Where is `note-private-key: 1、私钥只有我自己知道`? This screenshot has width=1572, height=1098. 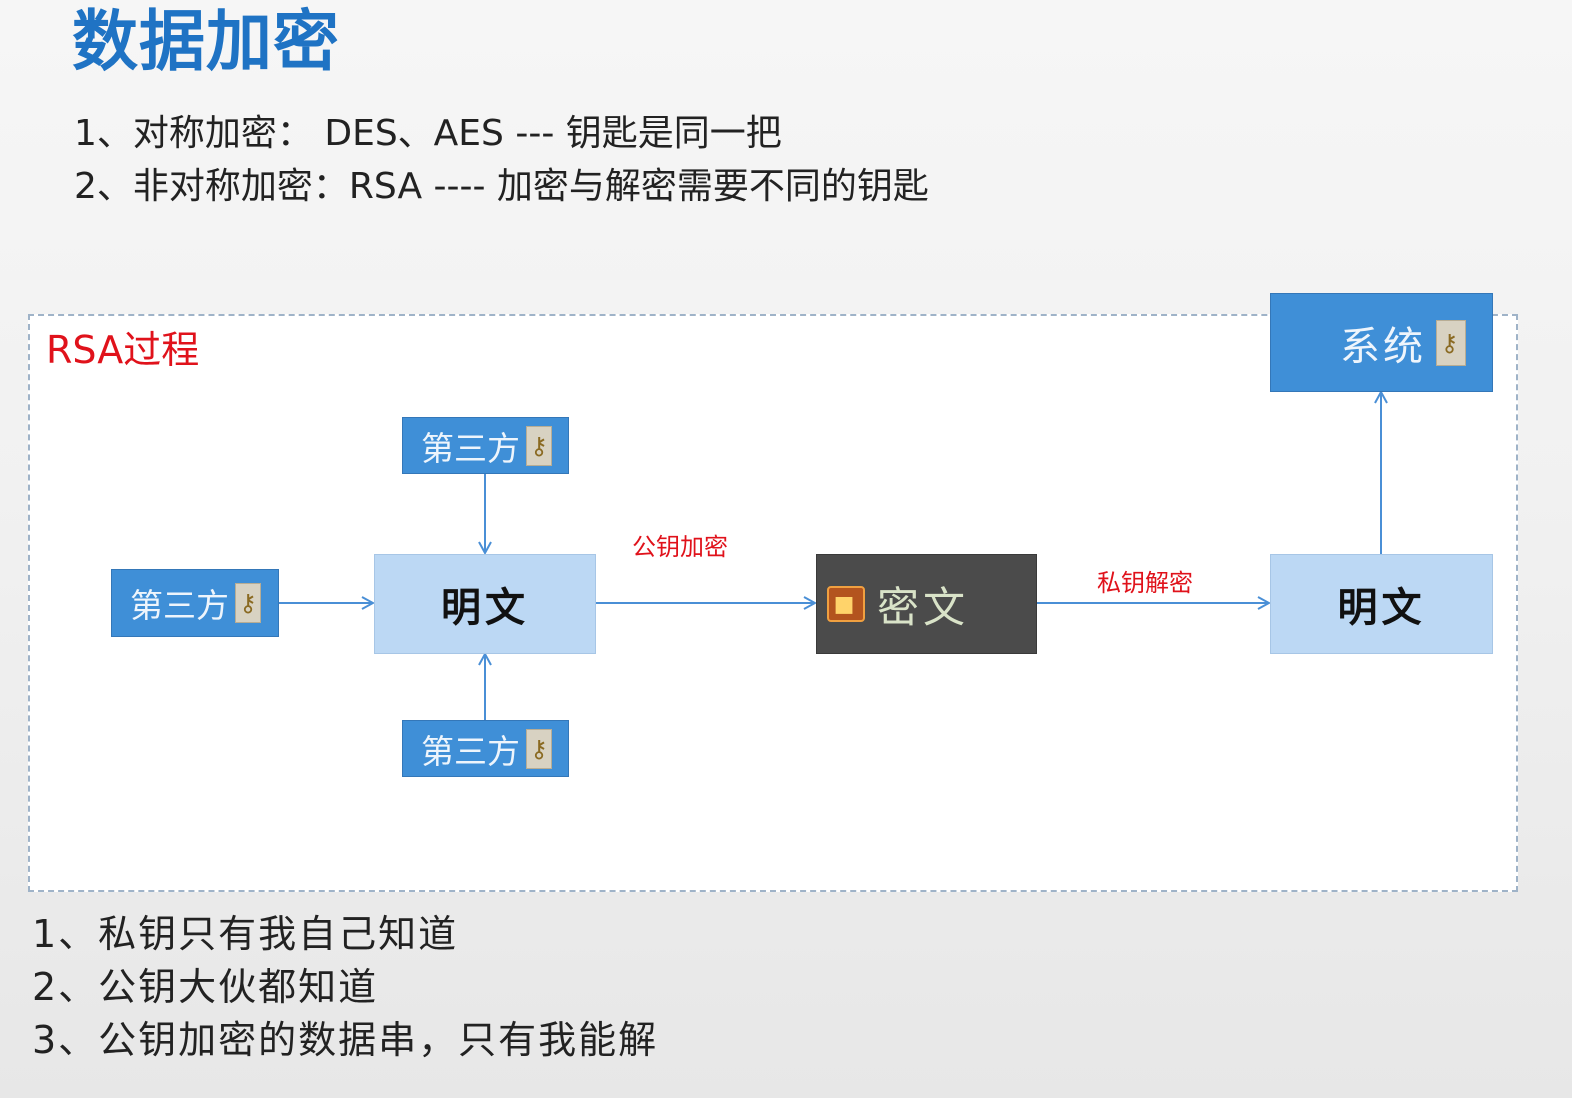
note-private-key: 1、私钥只有我自己知道 is located at coordinates (245, 934).